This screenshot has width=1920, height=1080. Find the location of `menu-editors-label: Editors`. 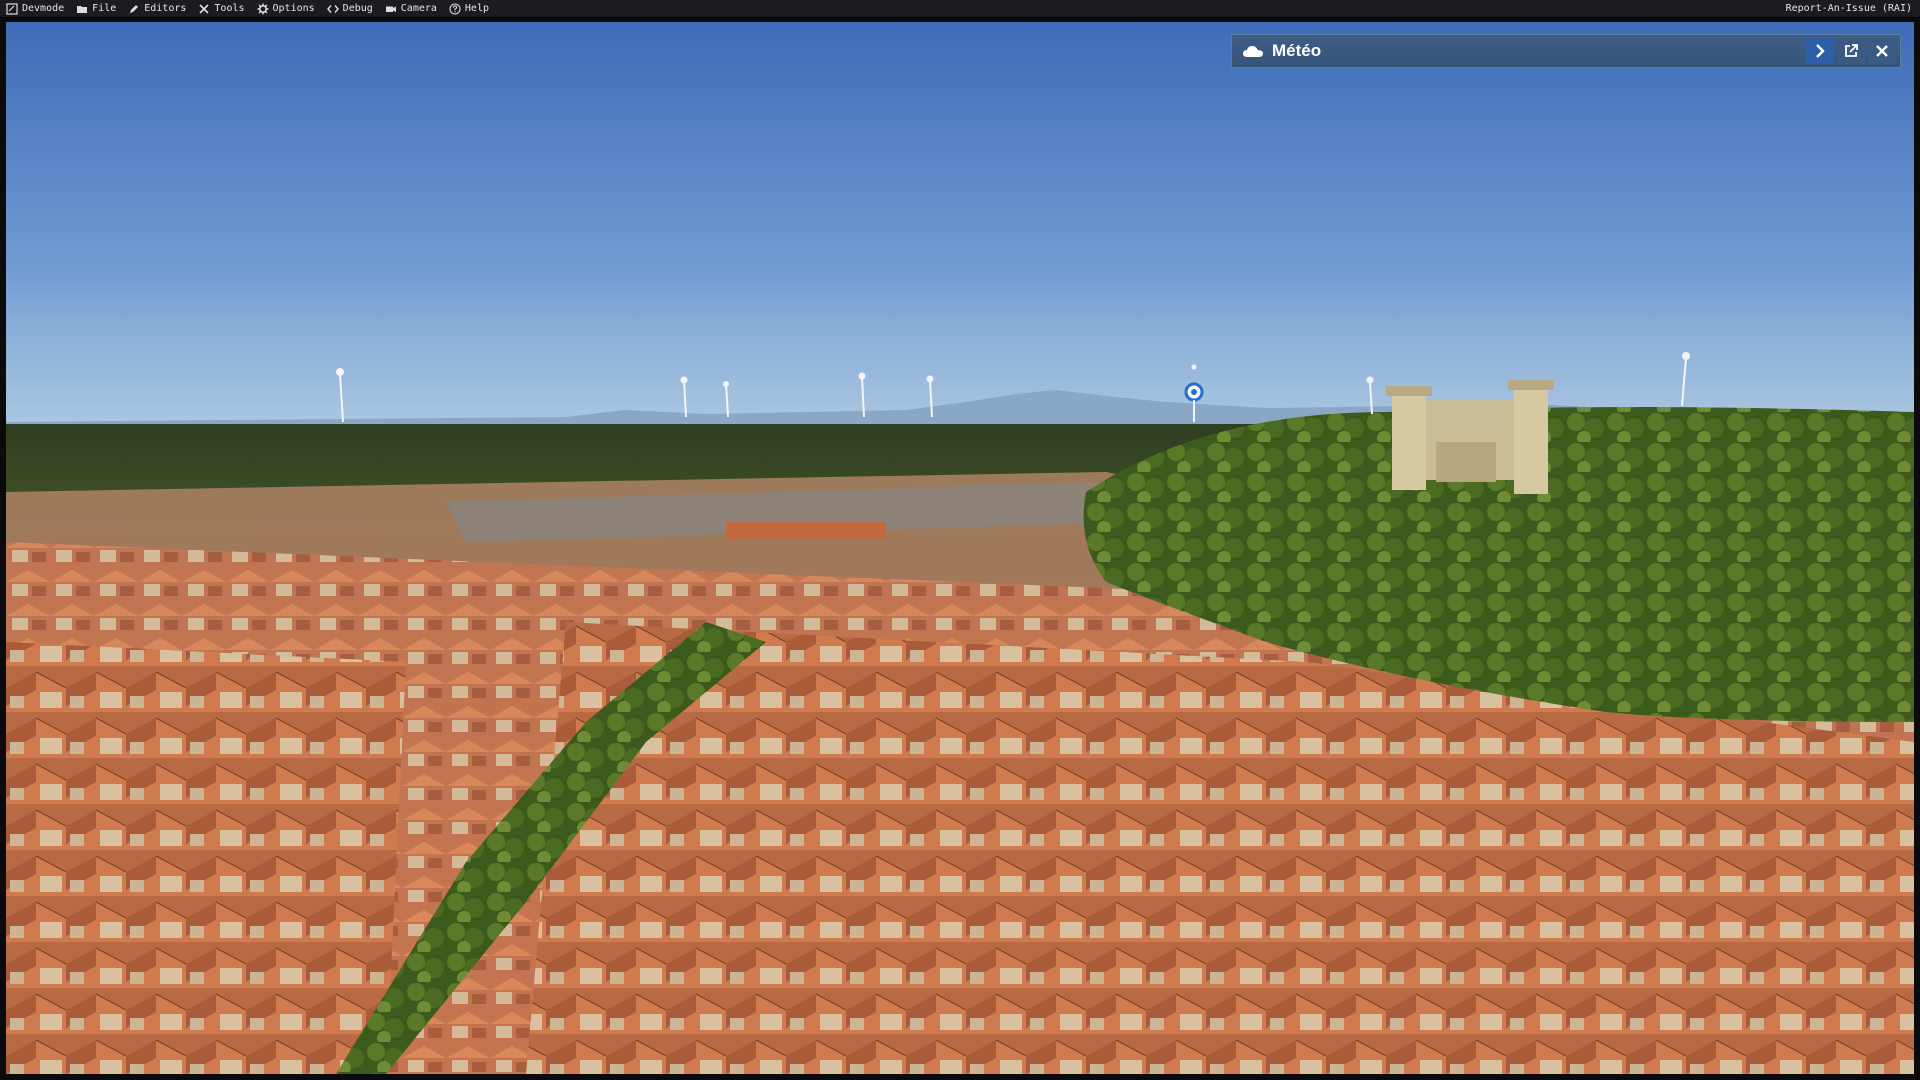

menu-editors-label: Editors is located at coordinates (165, 8).